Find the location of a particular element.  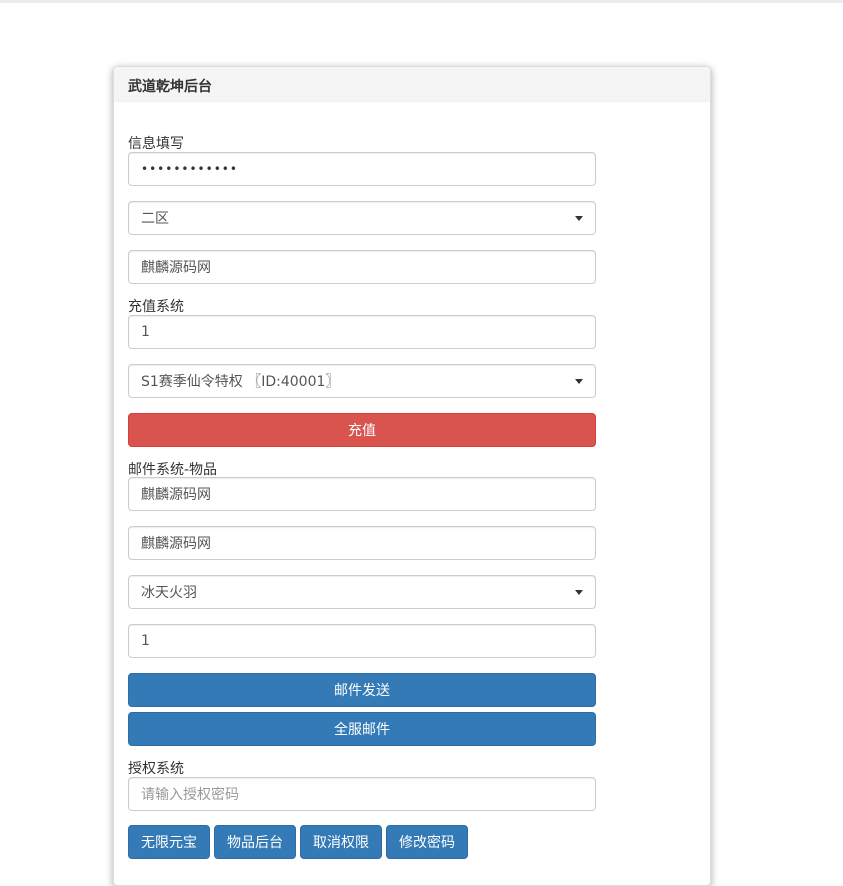

info-section-label: 信息填写 is located at coordinates (156, 144).